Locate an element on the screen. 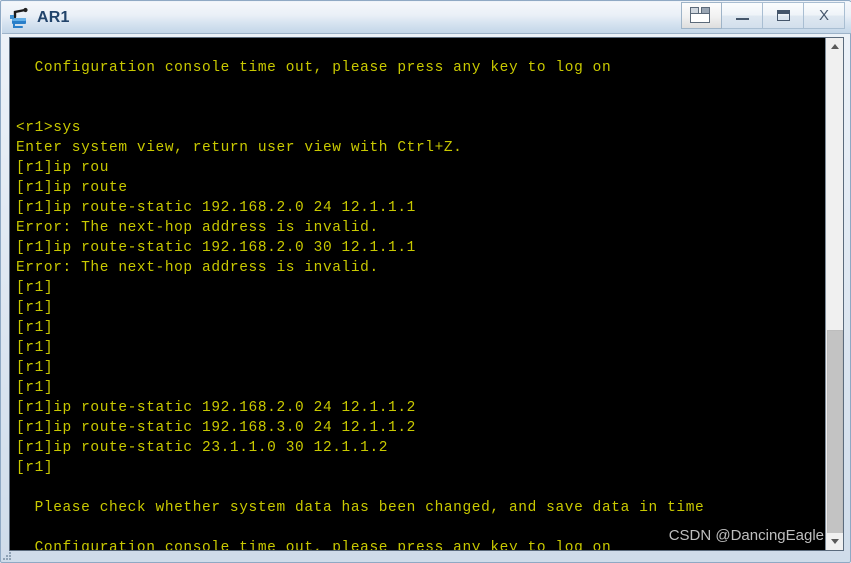 The height and width of the screenshot is (563, 851). terminal-line: [r1]ip rou is located at coordinates (63, 168).